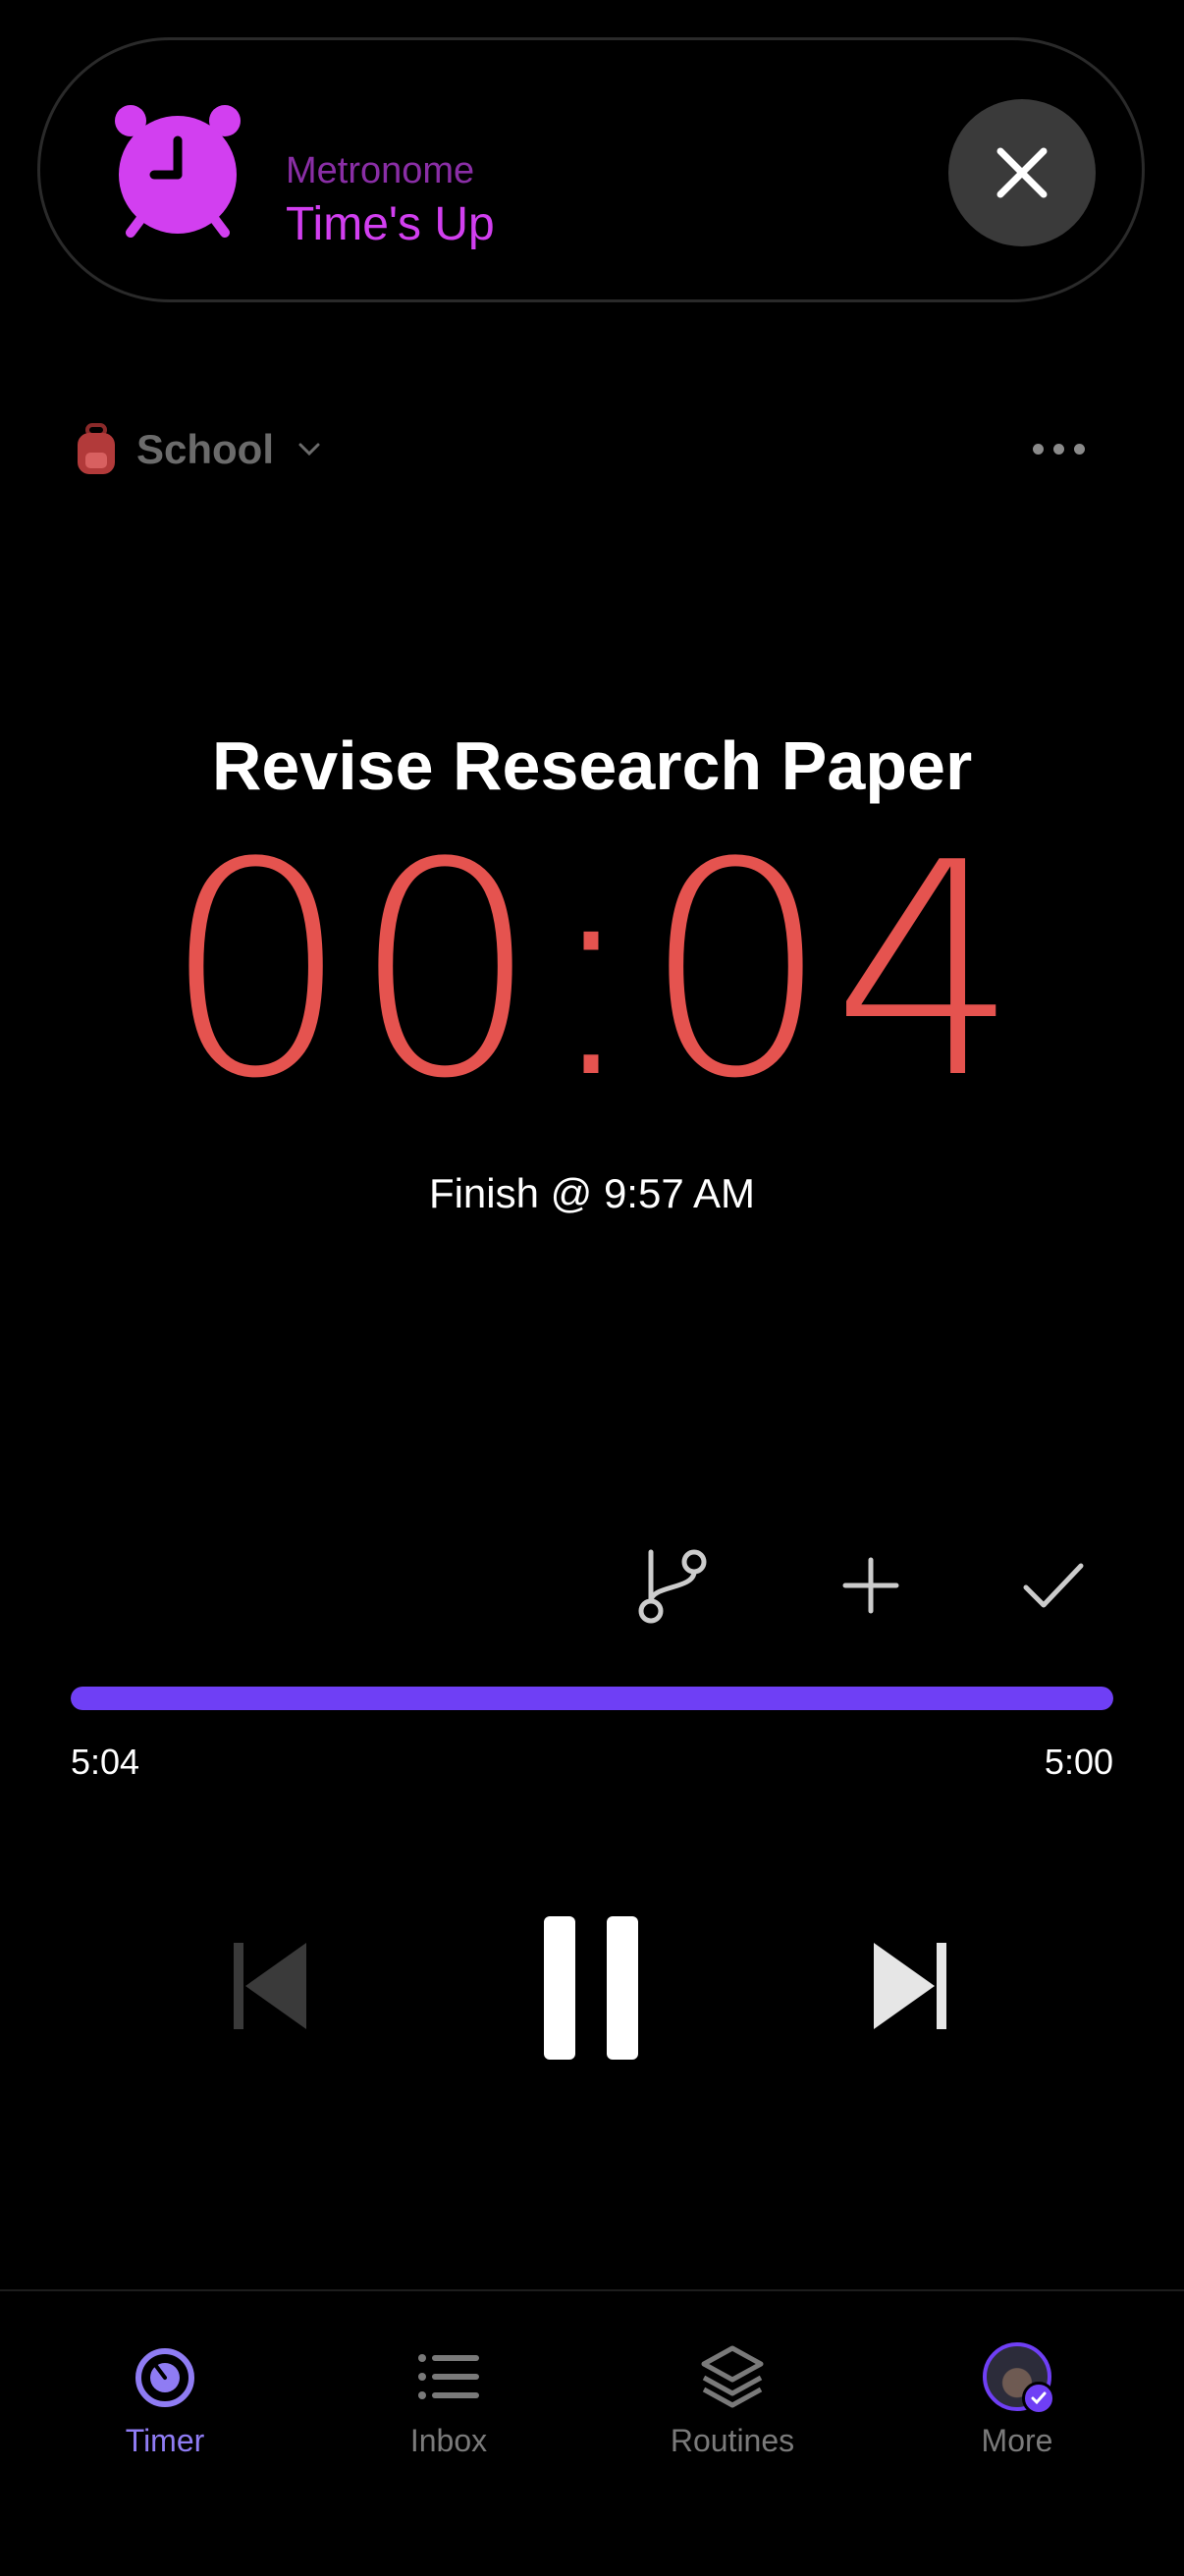 The height and width of the screenshot is (2576, 1184). I want to click on branch-button, so click(672, 1585).